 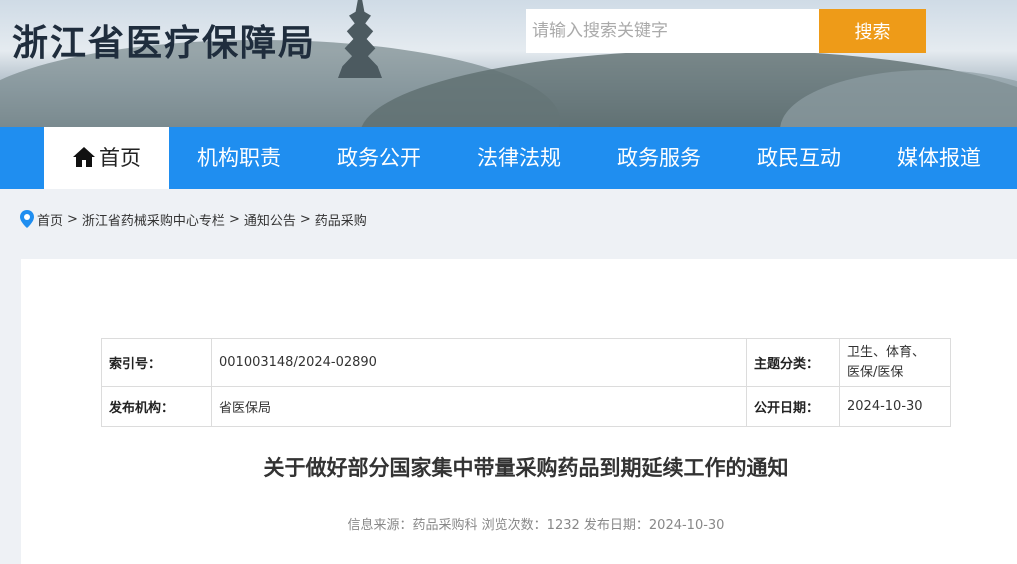 I want to click on home-icon, so click(x=84, y=157).